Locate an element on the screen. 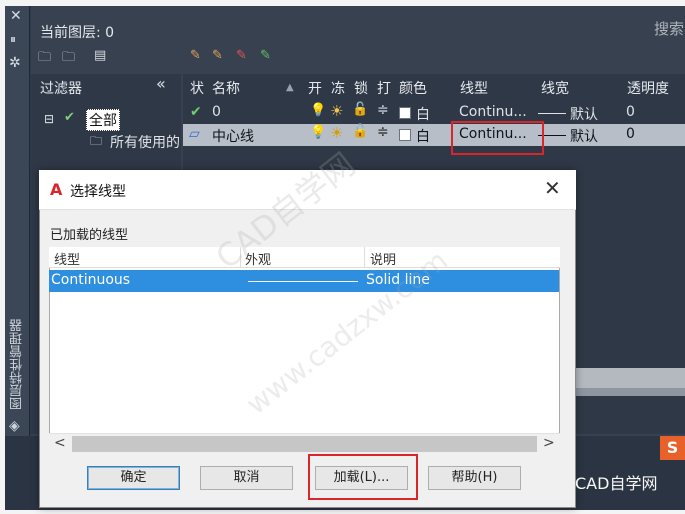  delete-layer-icon: ✎ is located at coordinates (241, 55).